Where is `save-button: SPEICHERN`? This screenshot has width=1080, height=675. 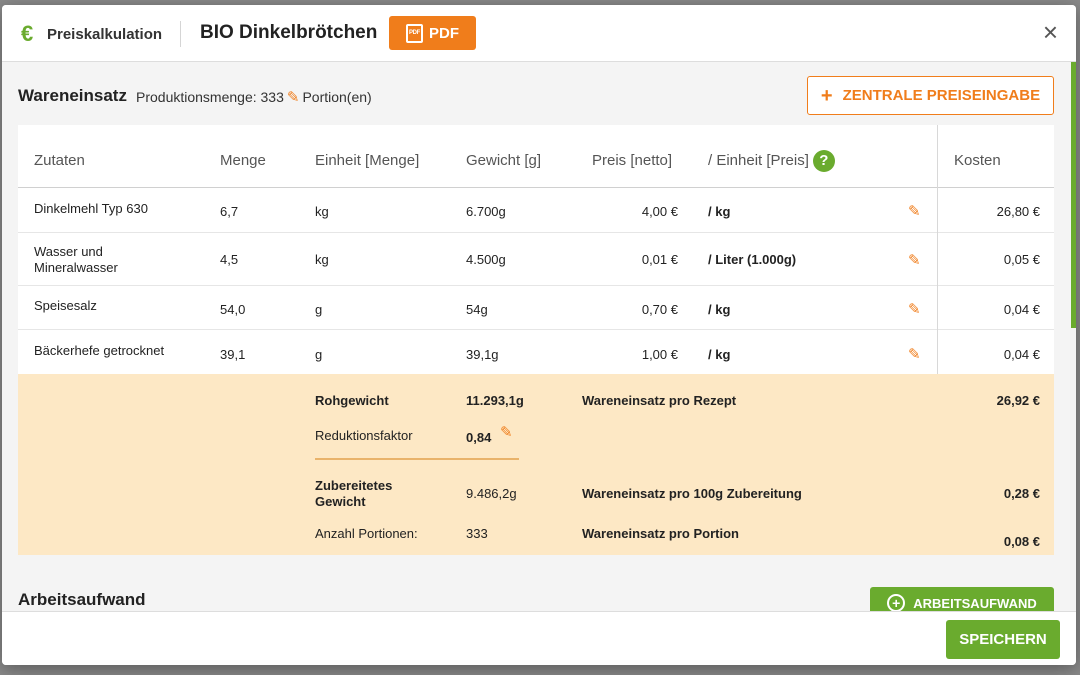 save-button: SPEICHERN is located at coordinates (1003, 639).